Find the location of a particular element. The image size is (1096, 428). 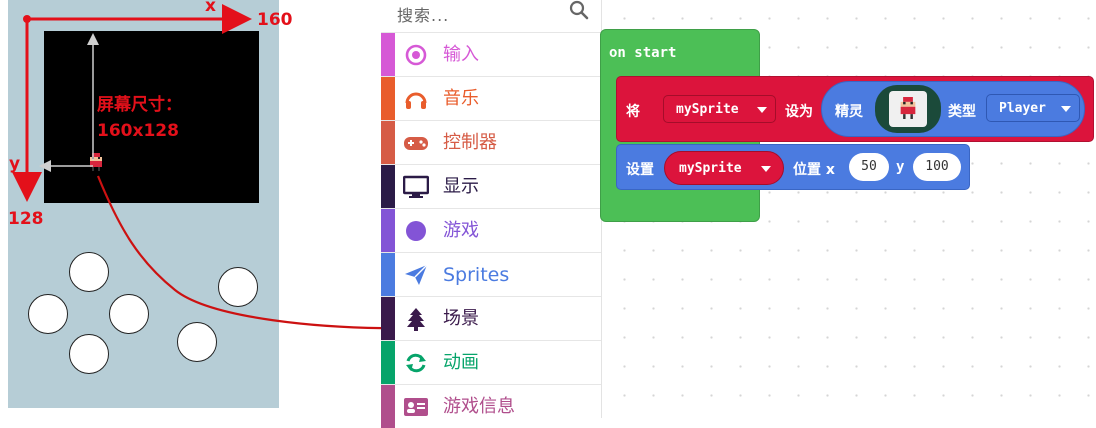

category-sprites: Sprites is located at coordinates (491, 274).